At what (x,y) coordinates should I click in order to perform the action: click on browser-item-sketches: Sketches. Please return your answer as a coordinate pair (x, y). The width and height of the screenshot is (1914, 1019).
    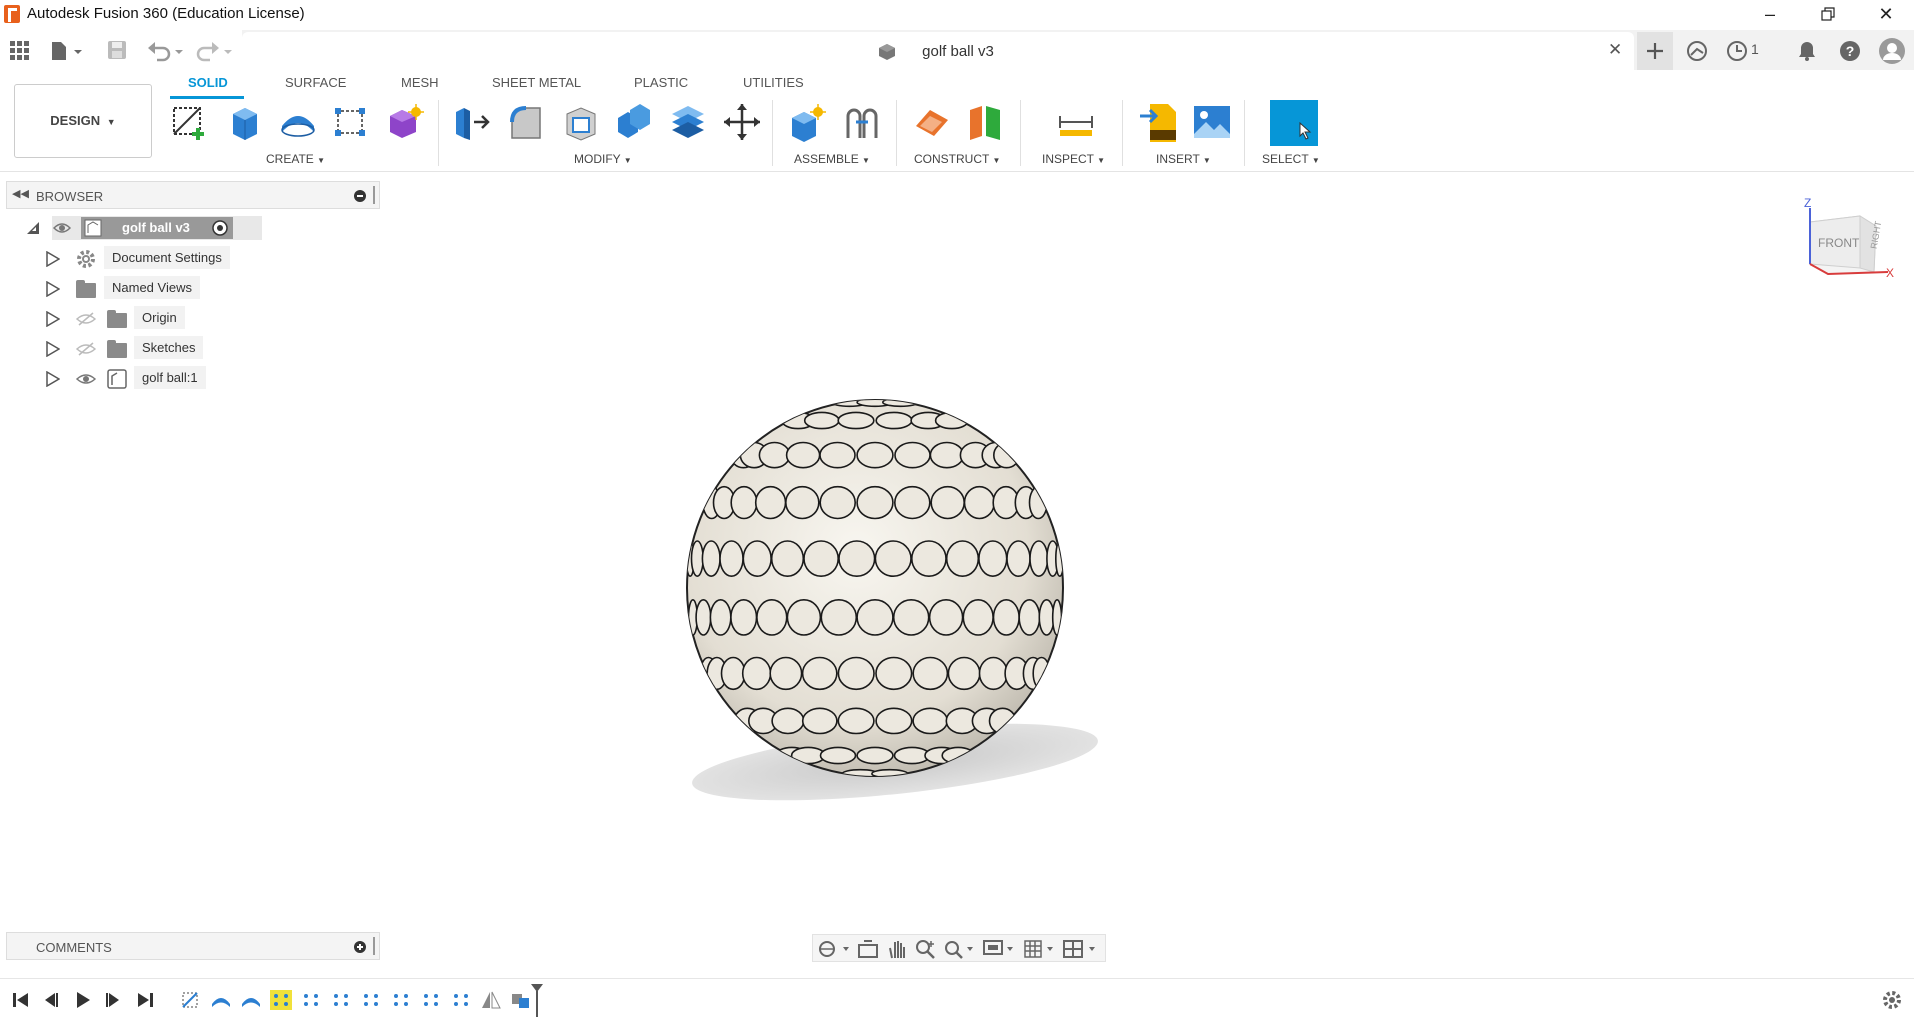
    Looking at the image, I should click on (146, 349).